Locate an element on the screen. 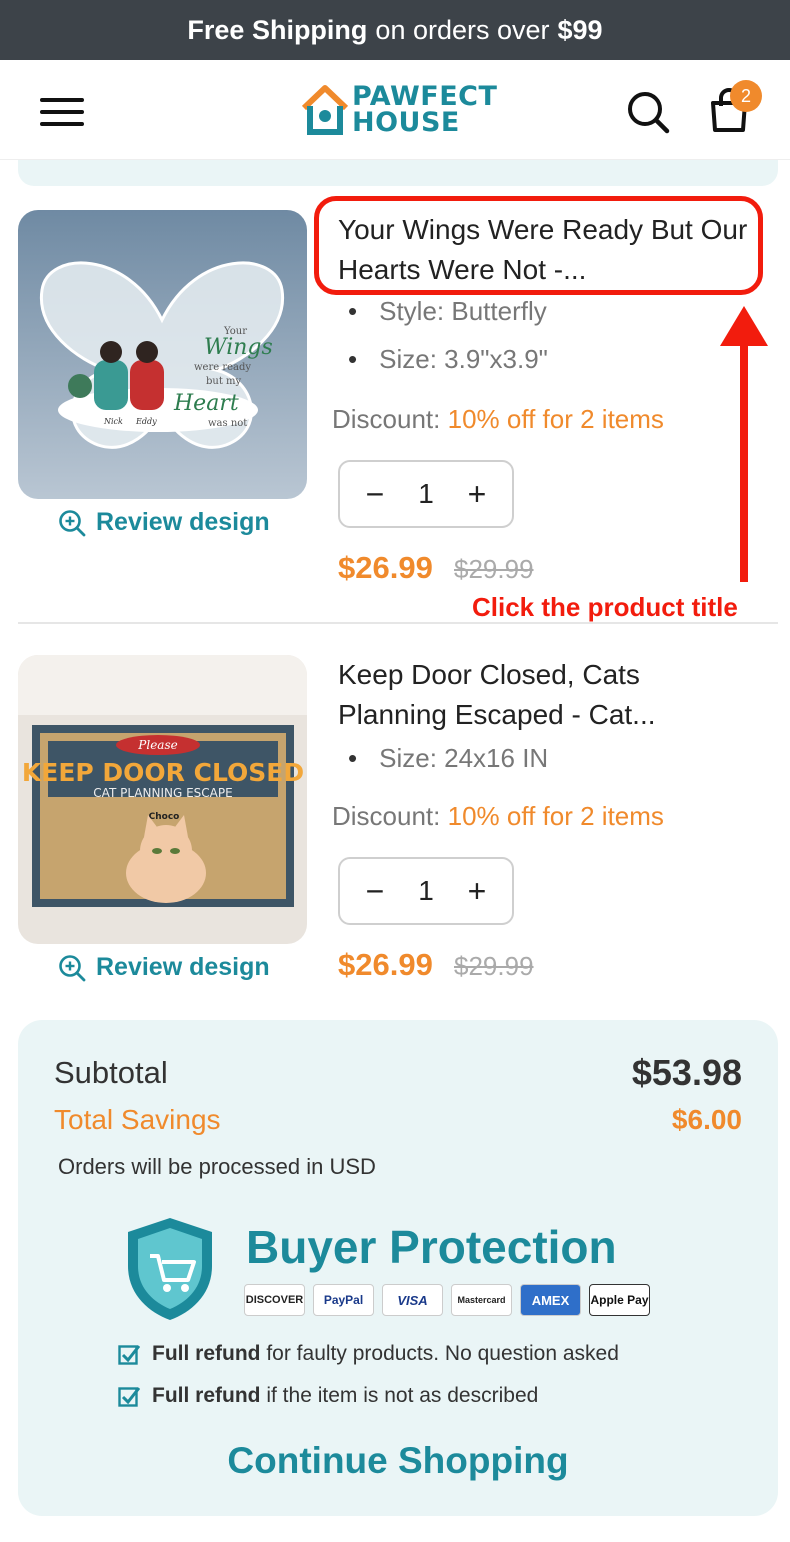 Image resolution: width=790 pixels, height=1542 pixels. guarantee-text: for faulty products. No question asked is located at coordinates (442, 1353).